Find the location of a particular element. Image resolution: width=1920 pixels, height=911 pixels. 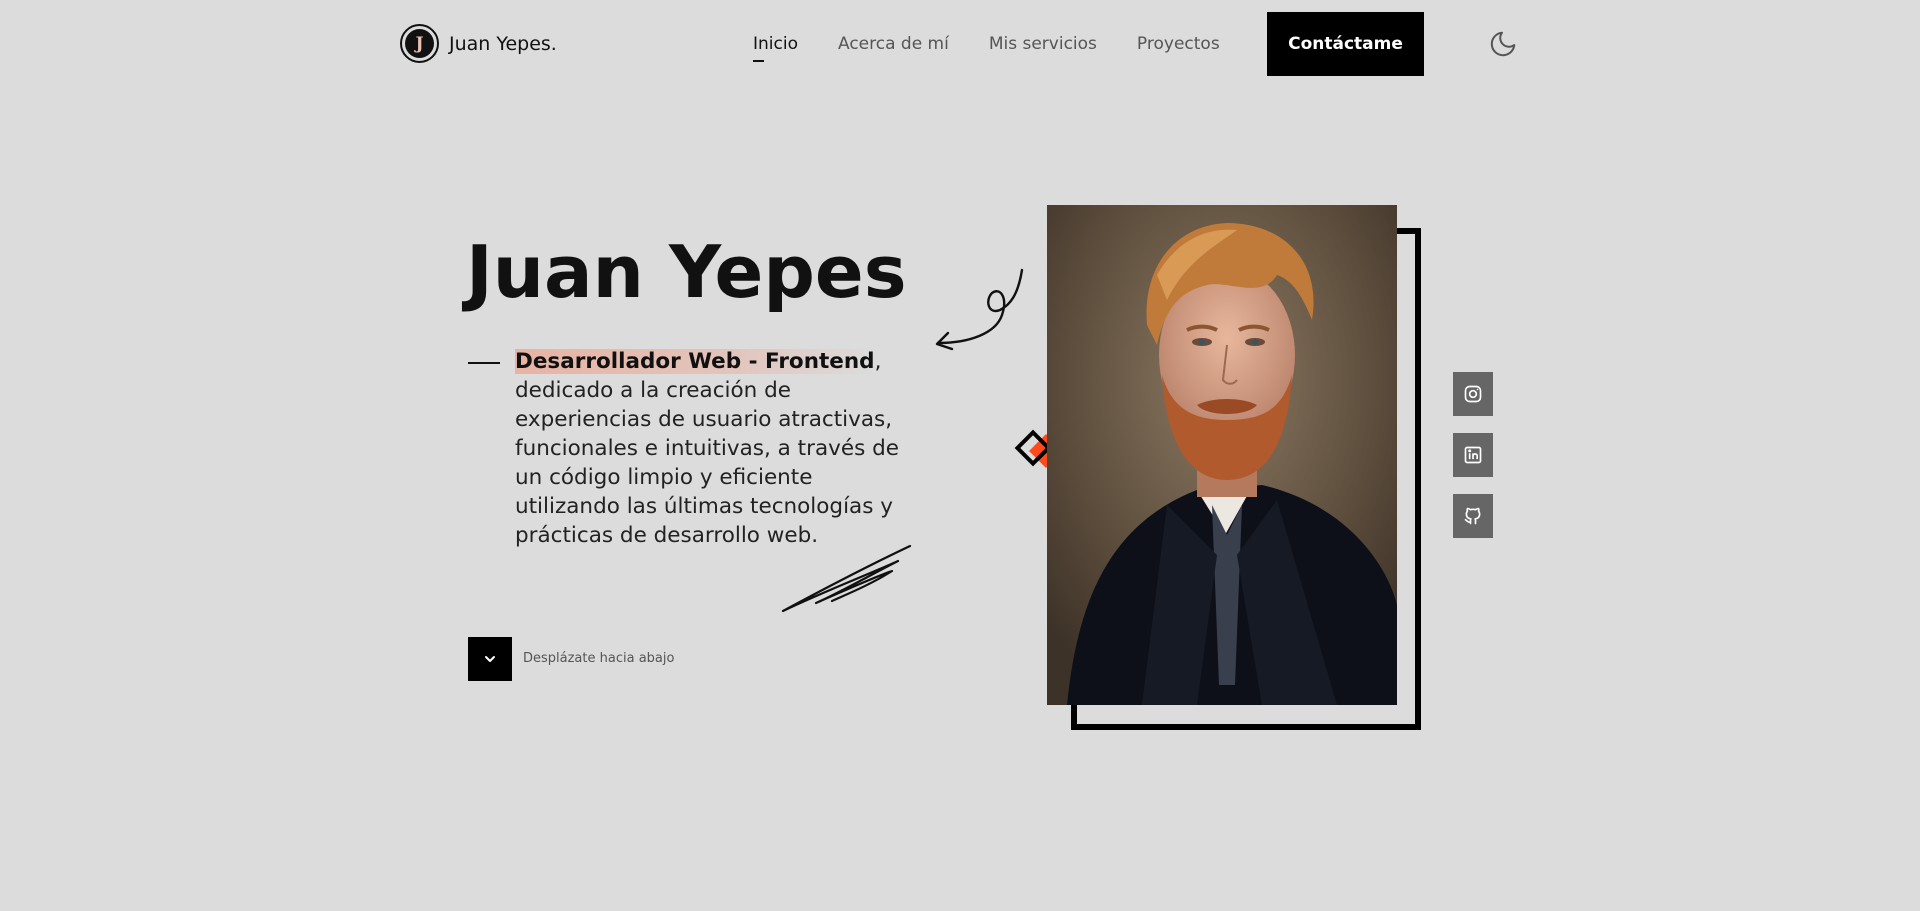

moon-icon is located at coordinates (1503, 44).